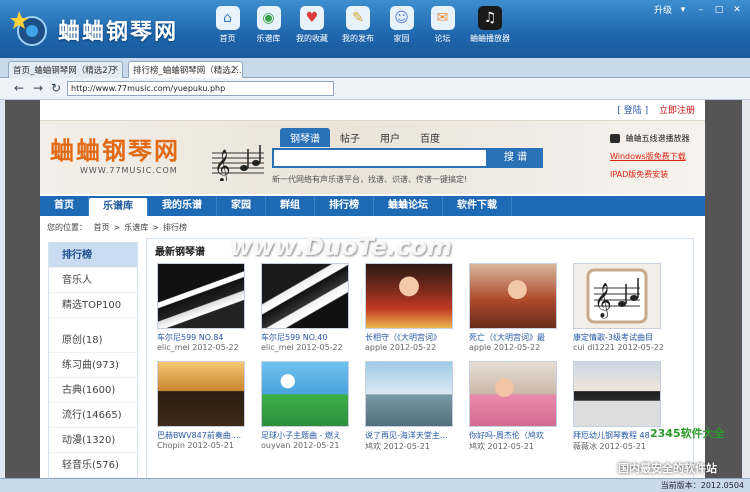 This screenshot has width=750, height=492. I want to click on menu-icon: ▾, so click(683, 10).